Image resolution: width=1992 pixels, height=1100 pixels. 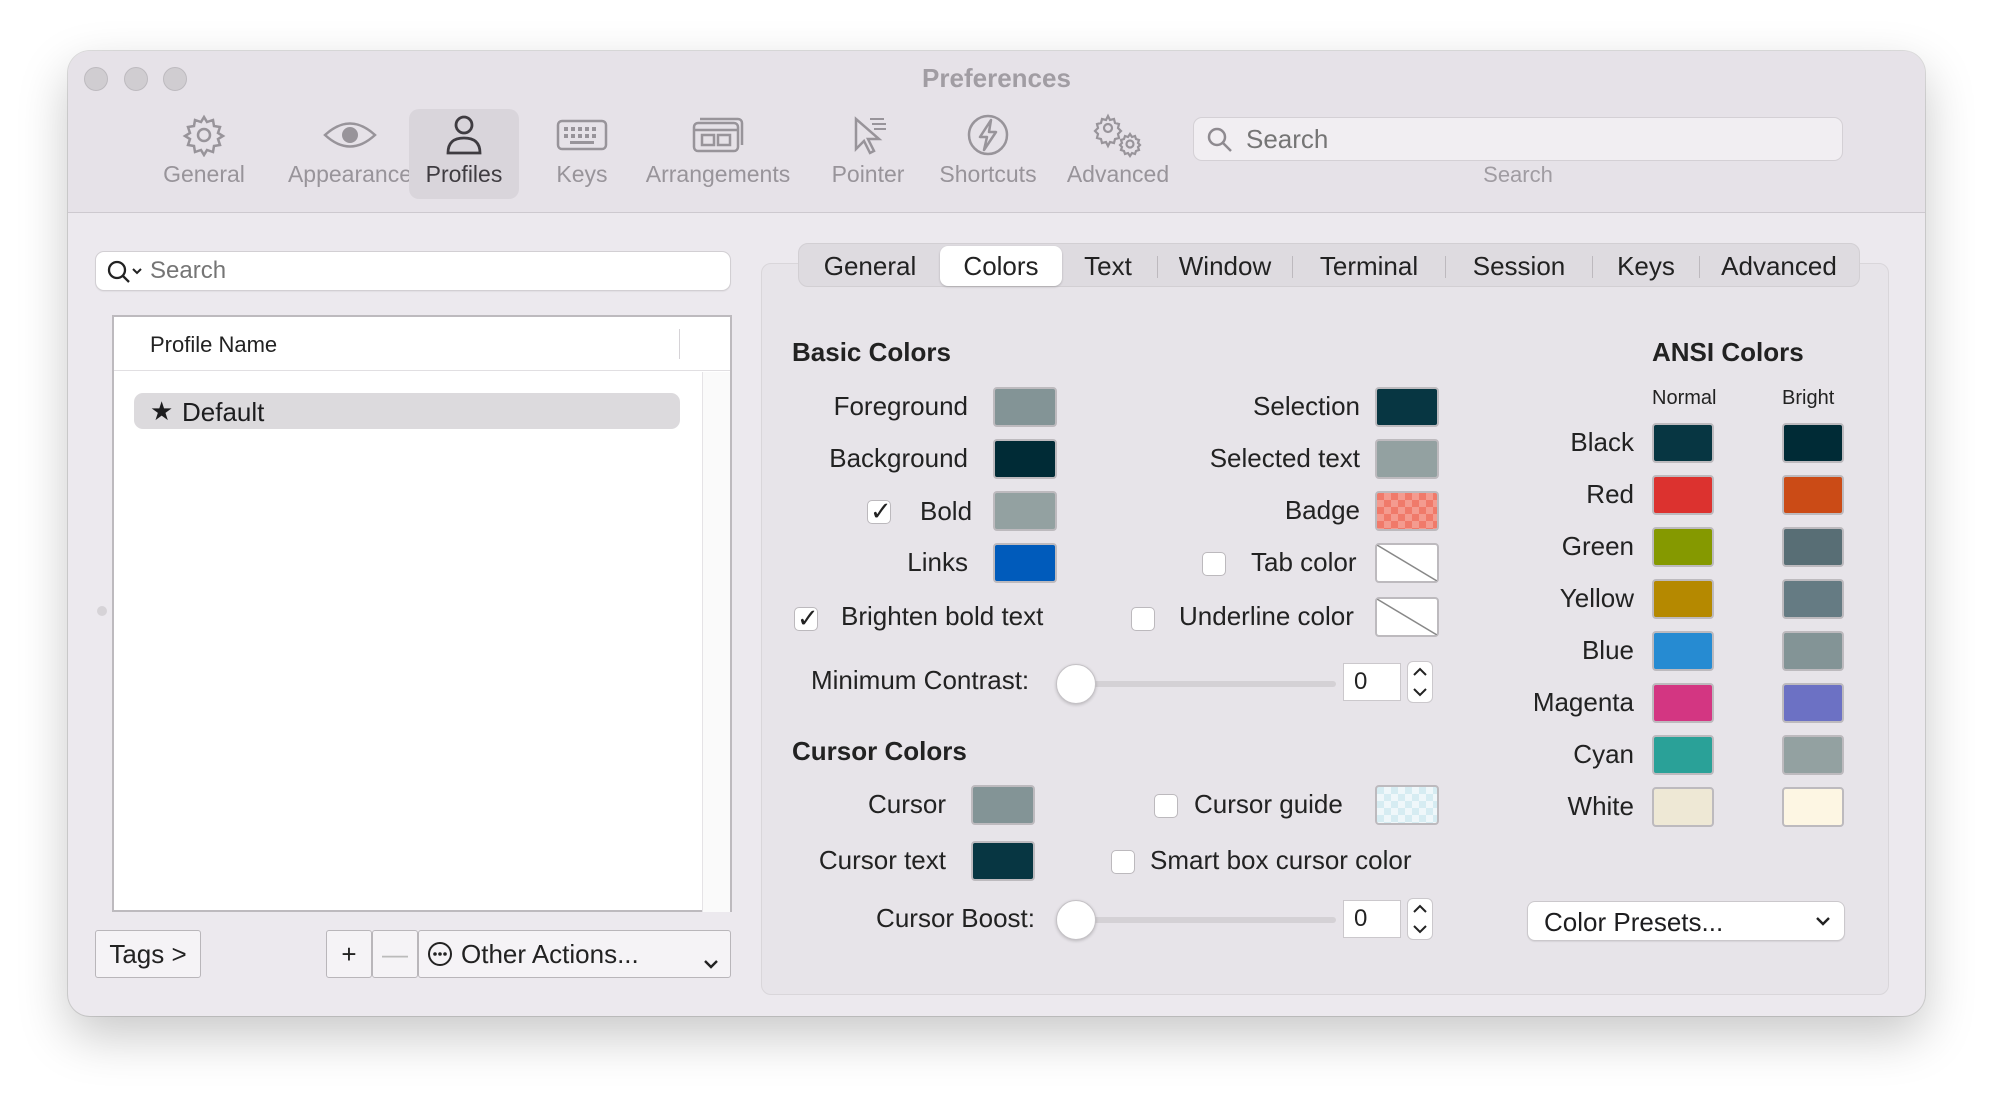 I want to click on brighten-bold-checkbox, so click(x=806, y=618).